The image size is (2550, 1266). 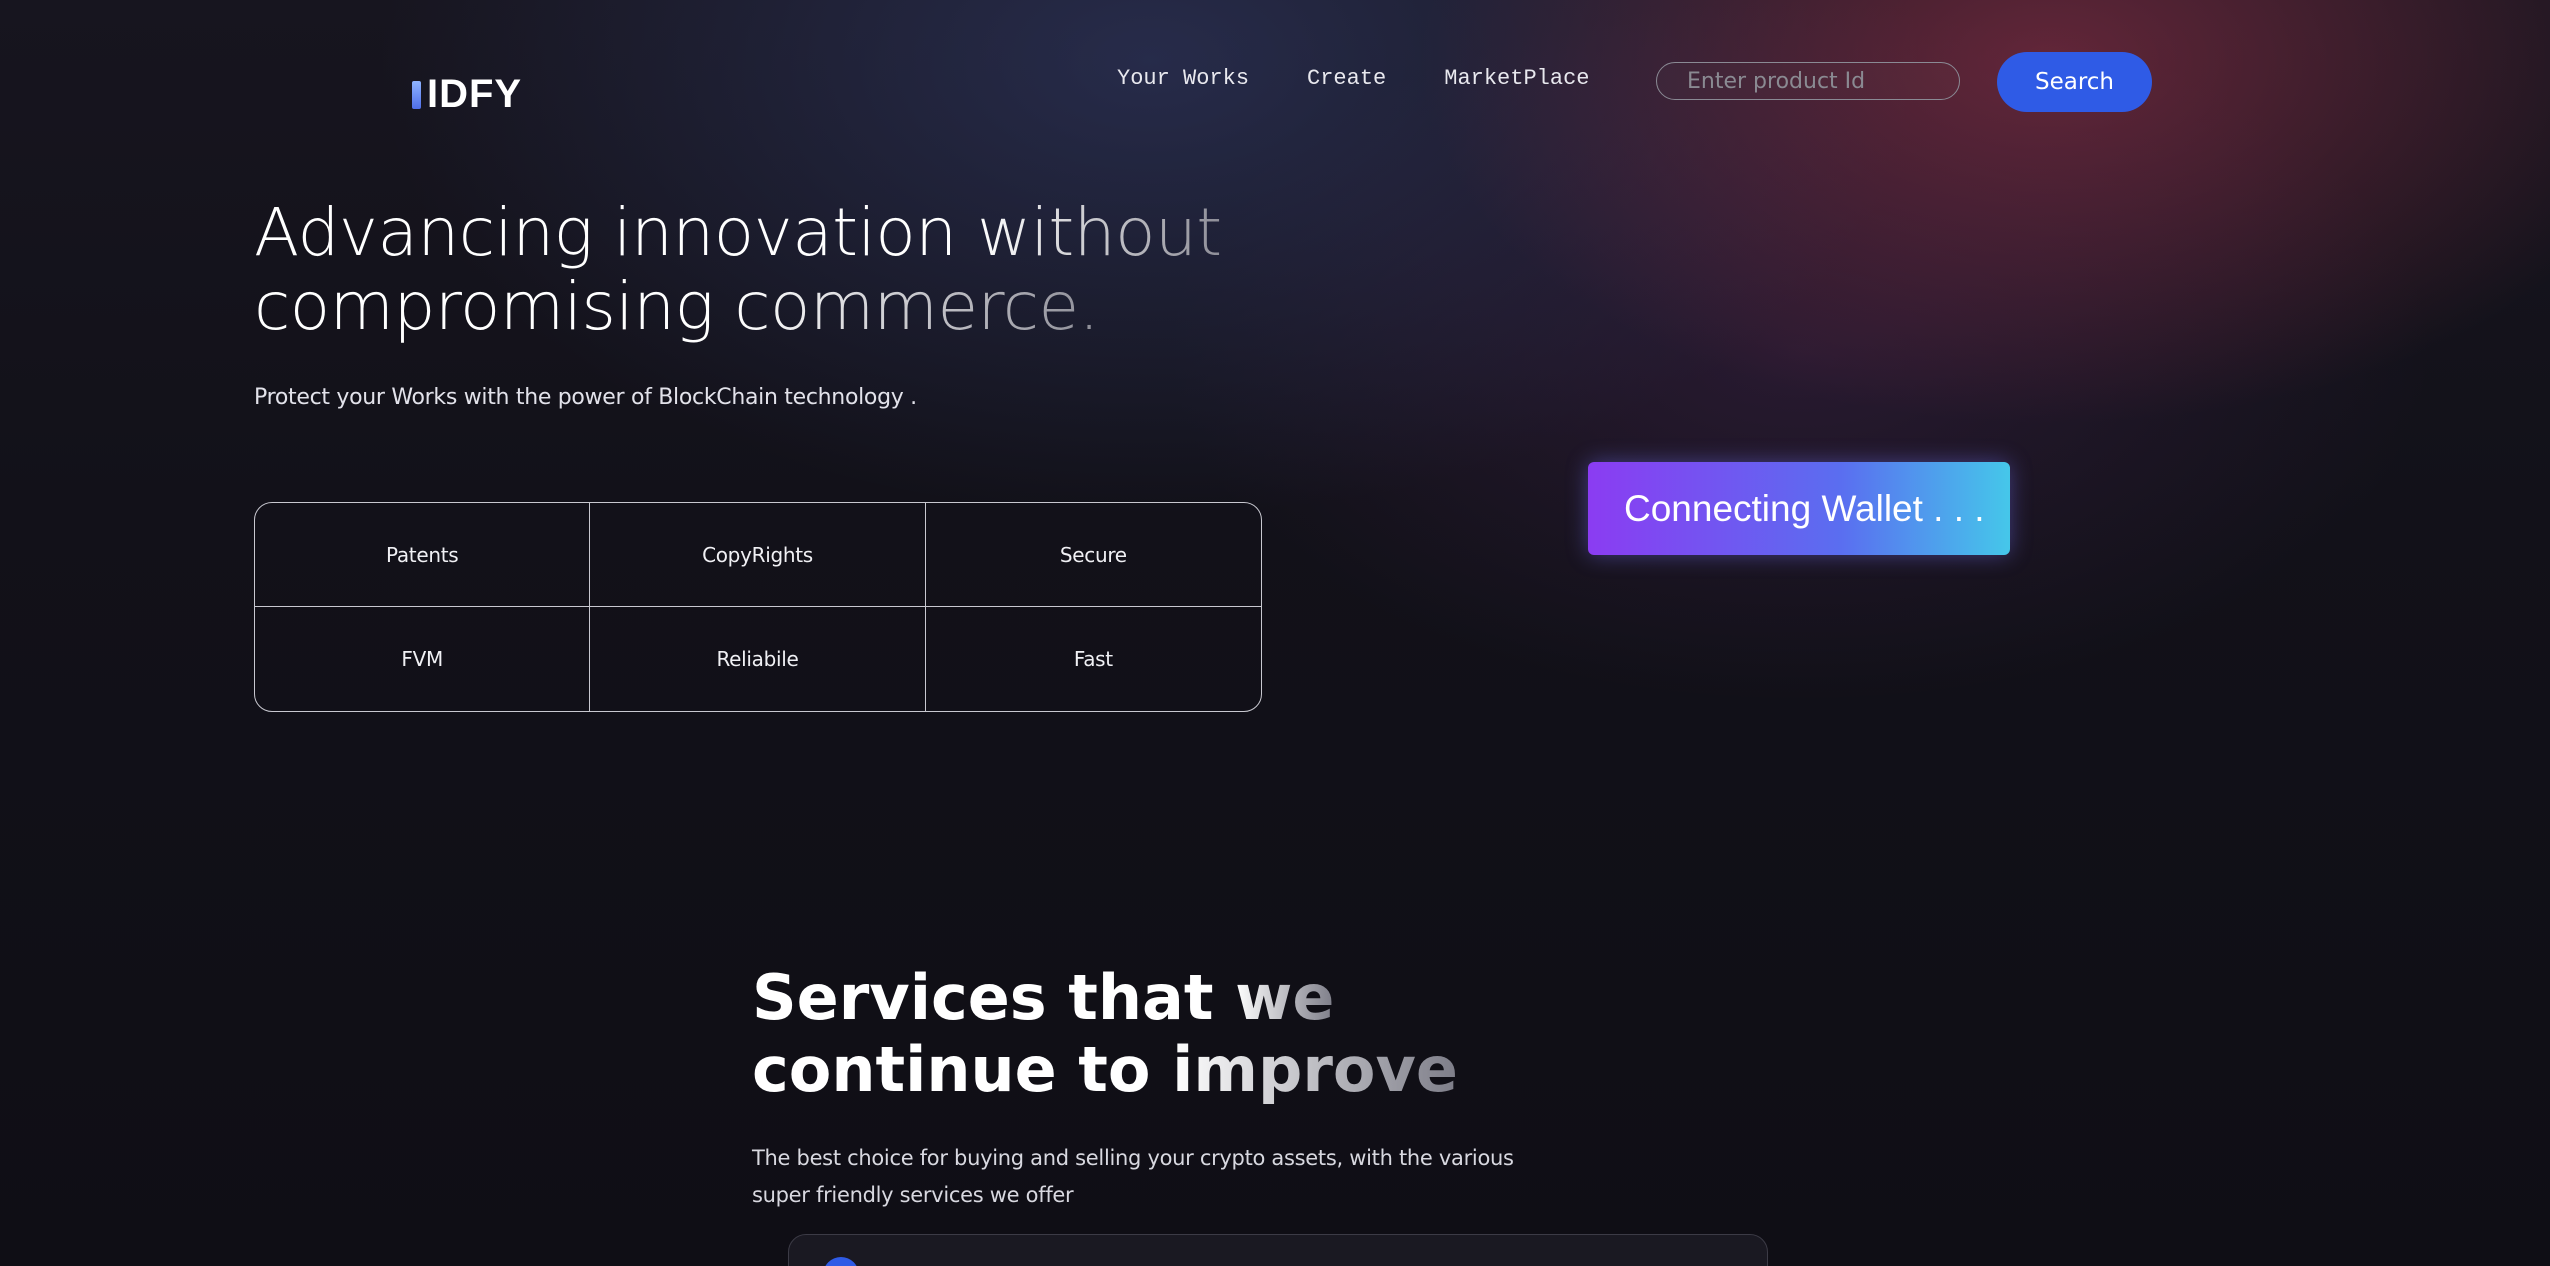 I want to click on service-circle-icon, so click(x=841, y=1261).